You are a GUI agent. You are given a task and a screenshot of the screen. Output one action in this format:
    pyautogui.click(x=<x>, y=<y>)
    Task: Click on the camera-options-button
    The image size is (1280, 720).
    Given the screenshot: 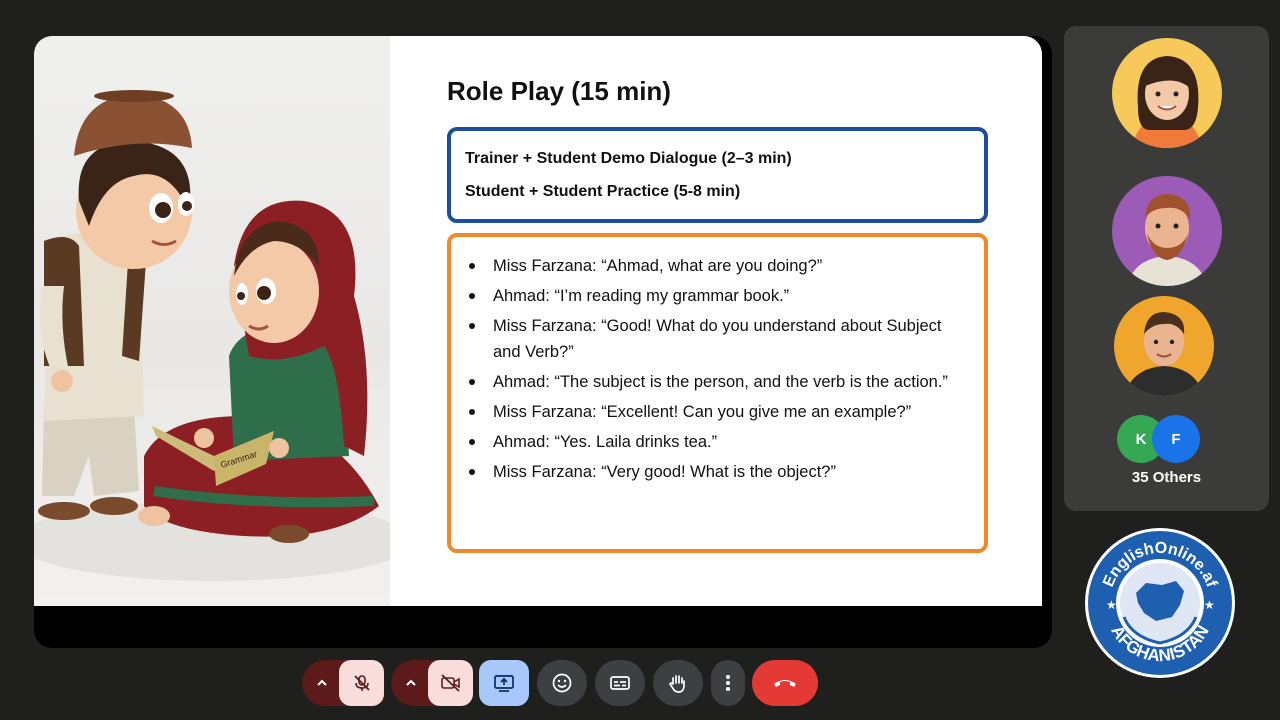 What is the action you would take?
    pyautogui.click(x=411, y=683)
    